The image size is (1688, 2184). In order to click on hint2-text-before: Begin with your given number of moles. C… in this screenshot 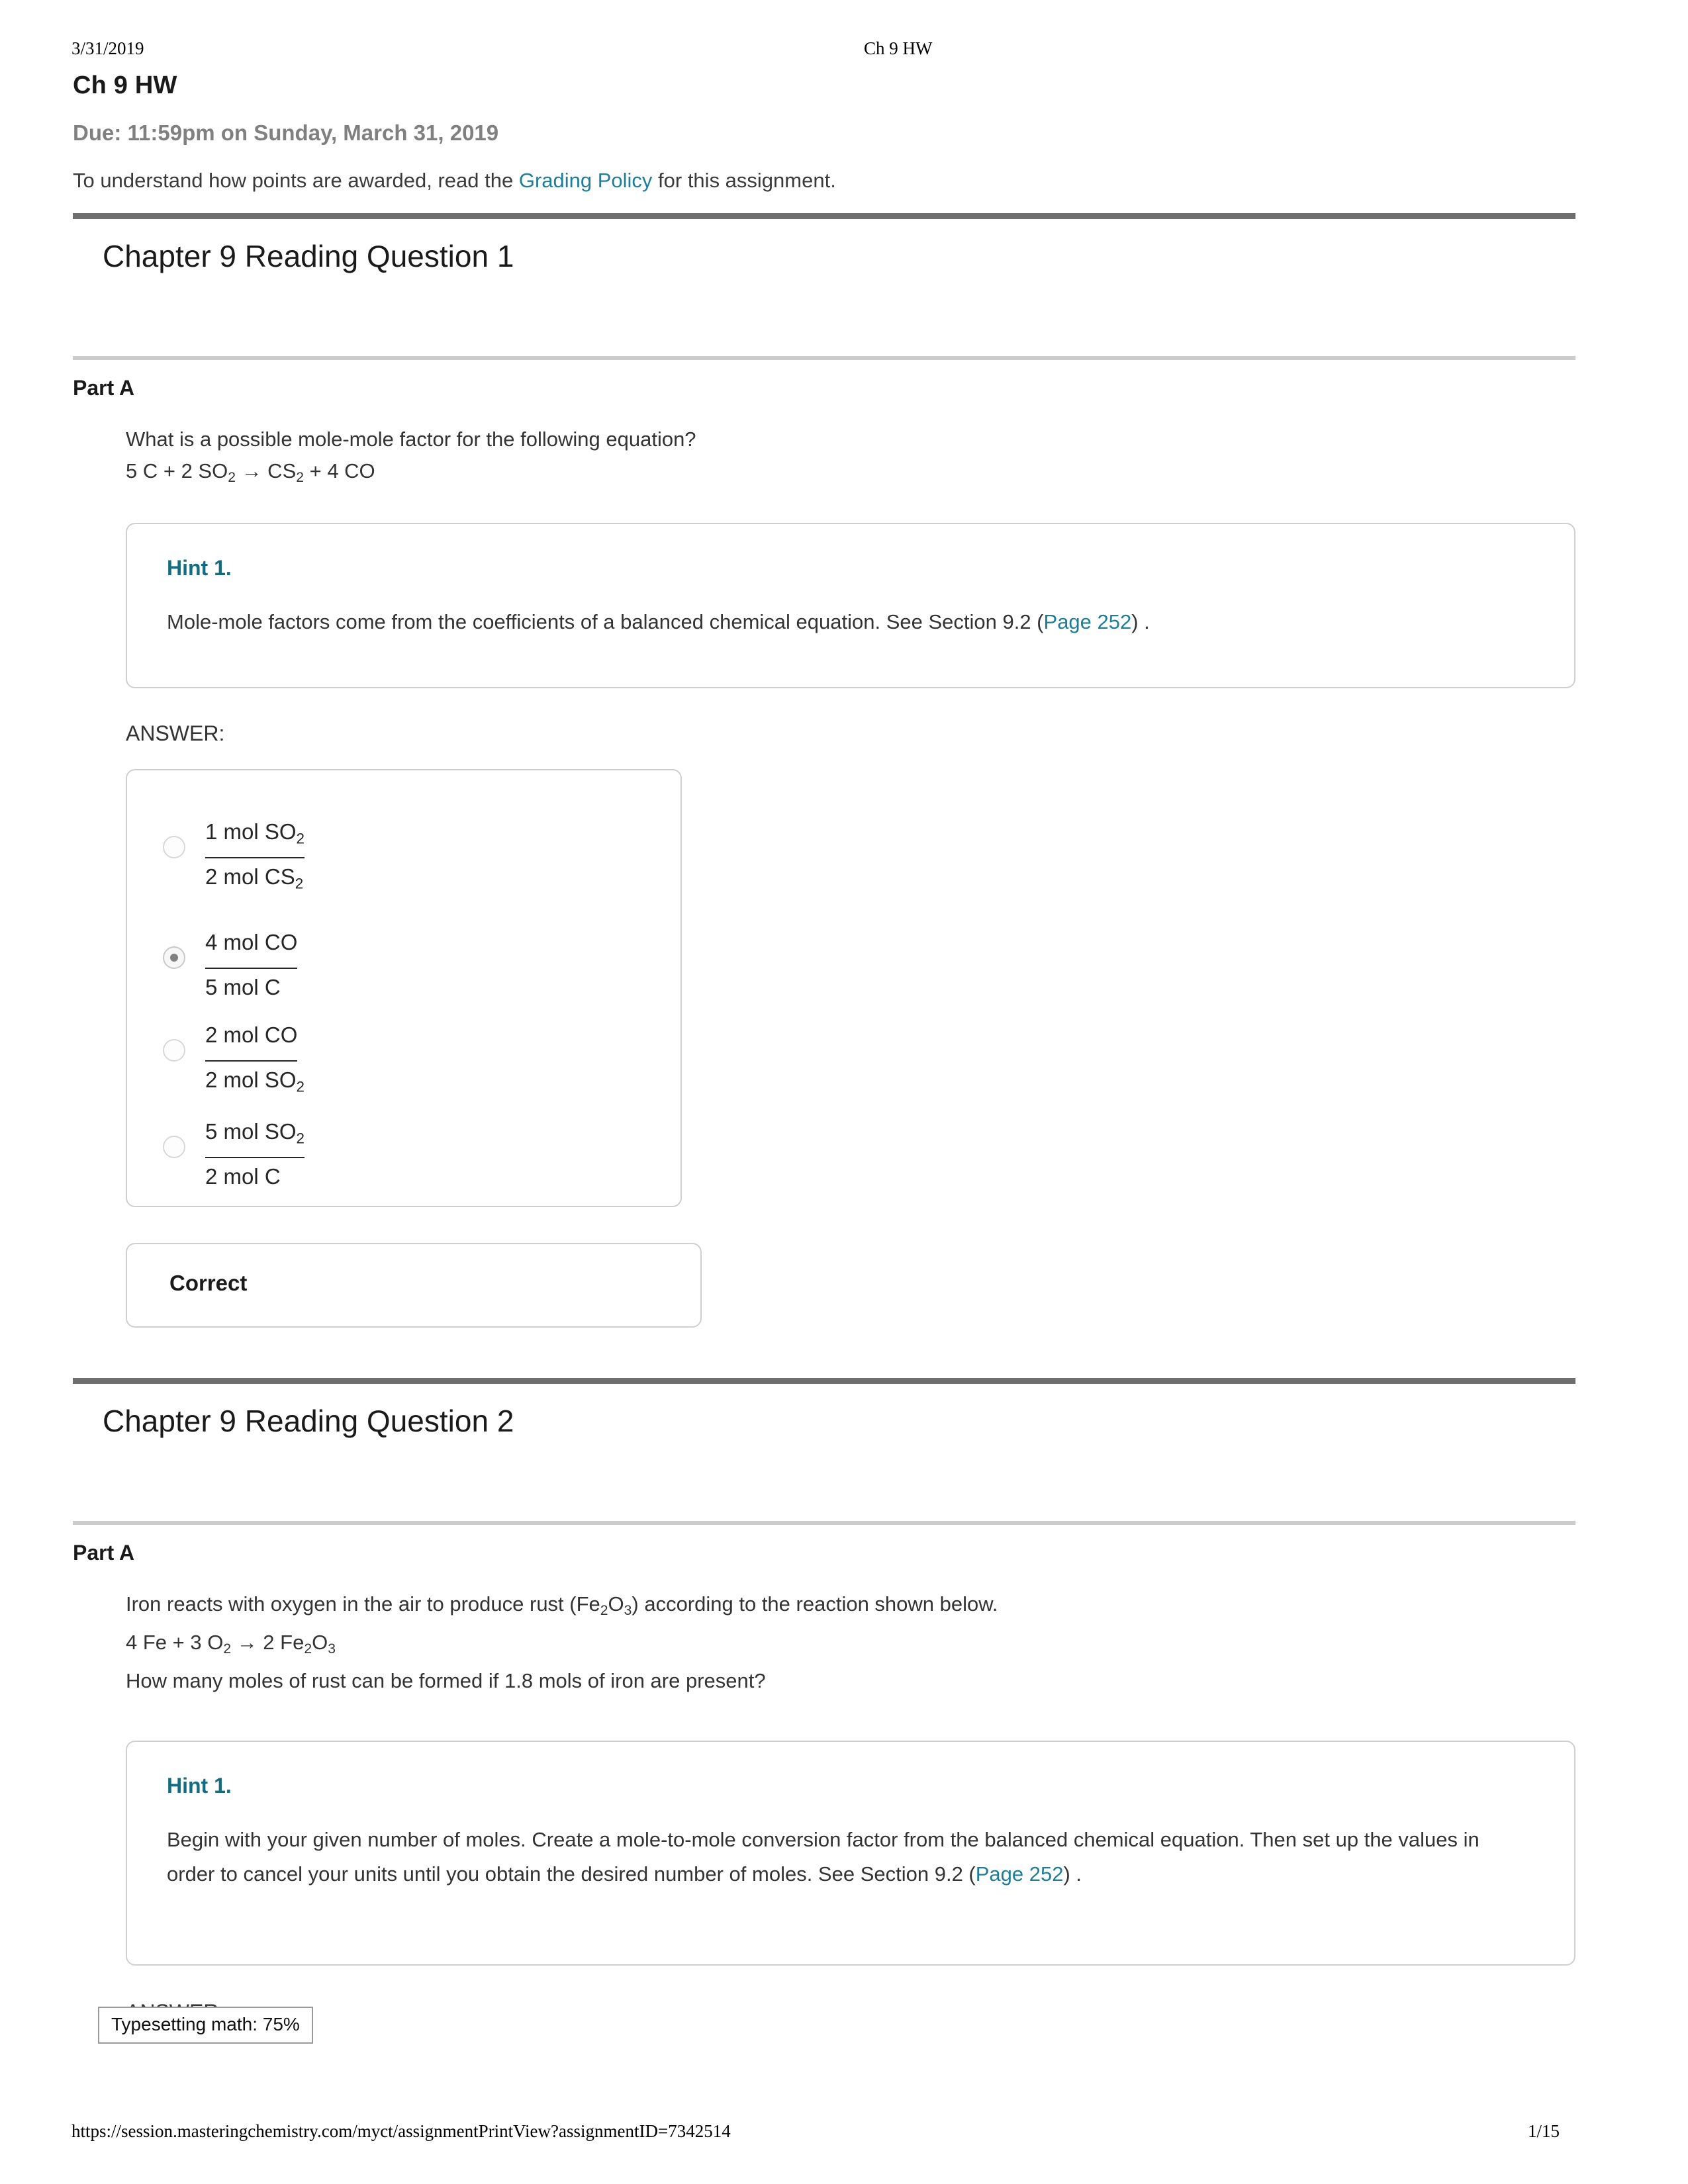, I will do `click(823, 1857)`.